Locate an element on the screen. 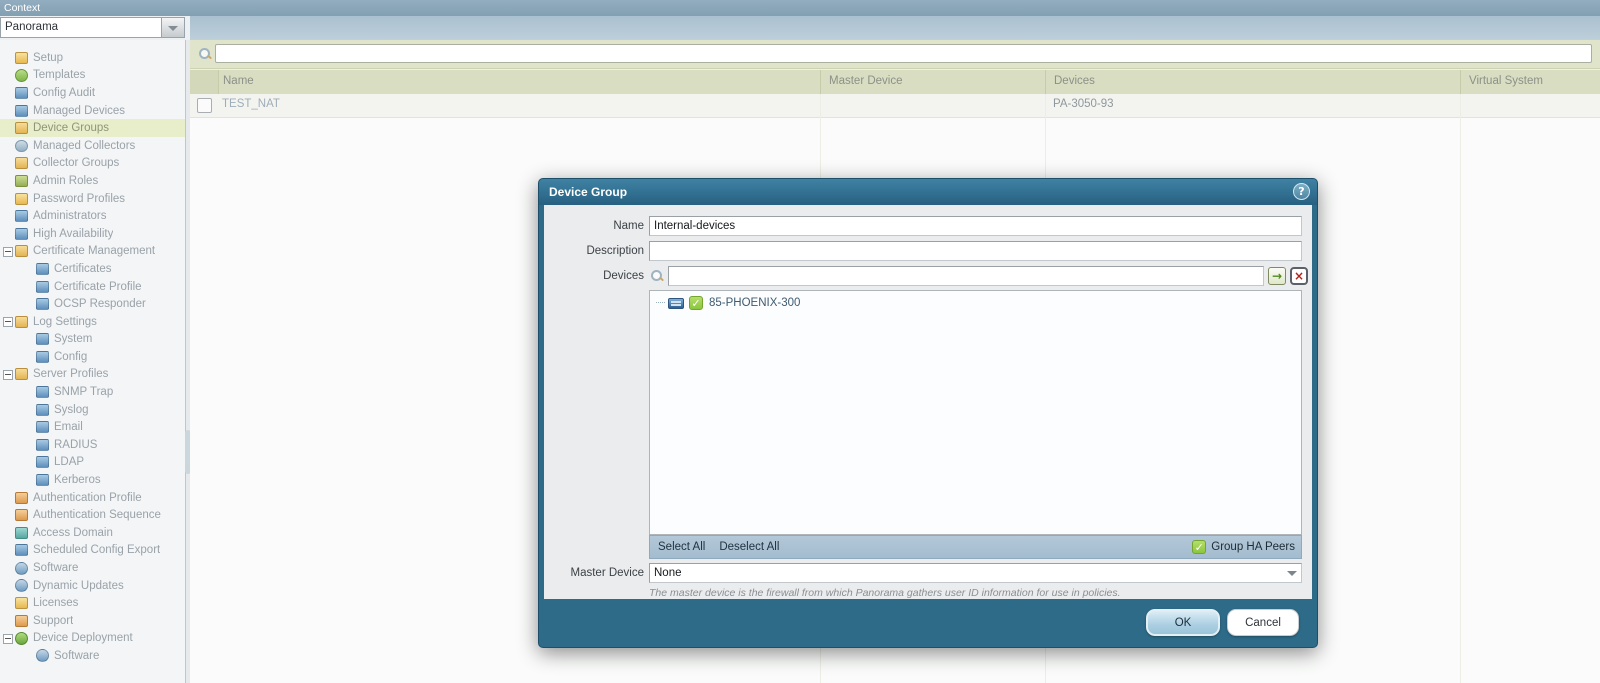 The height and width of the screenshot is (683, 1600). sidebar-item-licenses: Licenses is located at coordinates (92, 603).